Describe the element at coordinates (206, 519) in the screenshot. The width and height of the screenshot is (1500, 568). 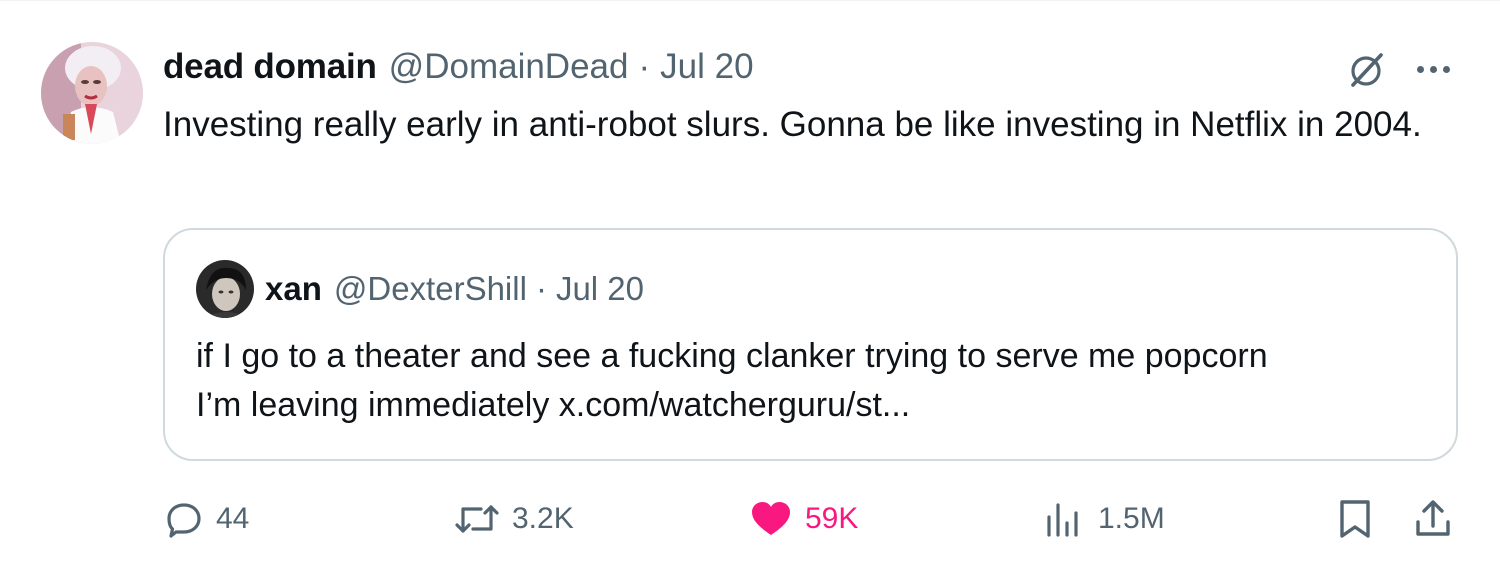
I see `reply-button: 44` at that location.